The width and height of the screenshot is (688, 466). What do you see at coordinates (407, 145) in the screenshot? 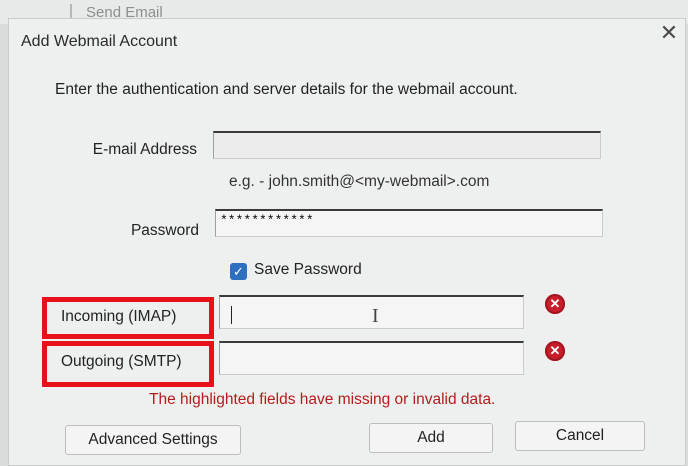
I see `email-field` at bounding box center [407, 145].